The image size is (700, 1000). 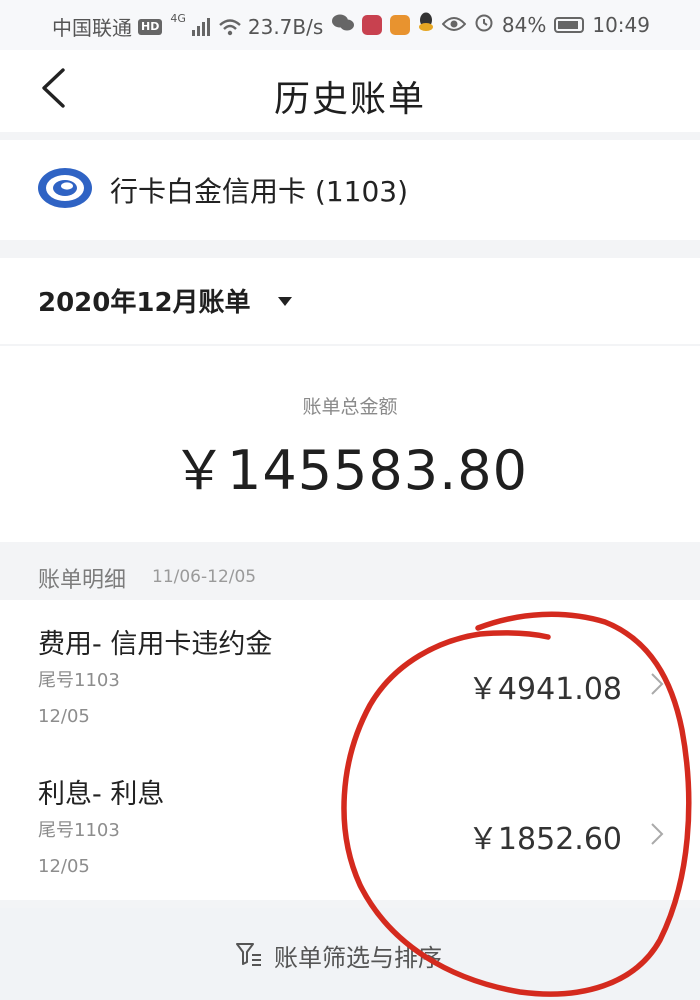 I want to click on card-row: 行卡白金信用卡 (1103), so click(x=350, y=190).